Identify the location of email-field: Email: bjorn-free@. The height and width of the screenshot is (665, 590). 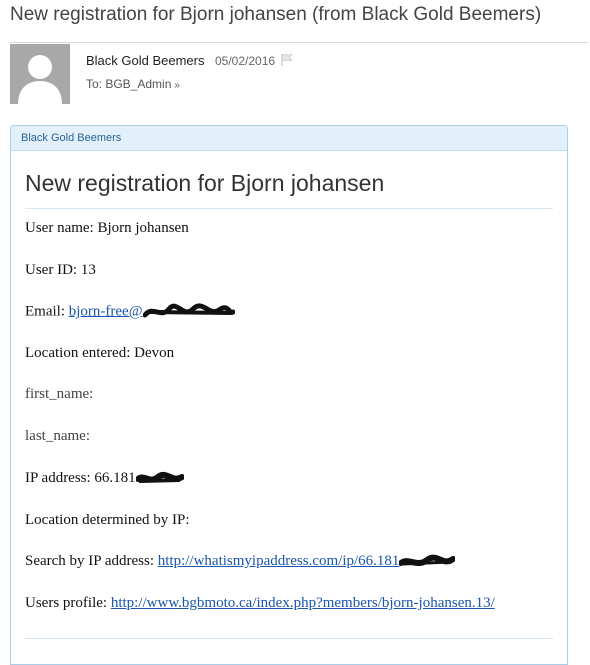
(130, 312).